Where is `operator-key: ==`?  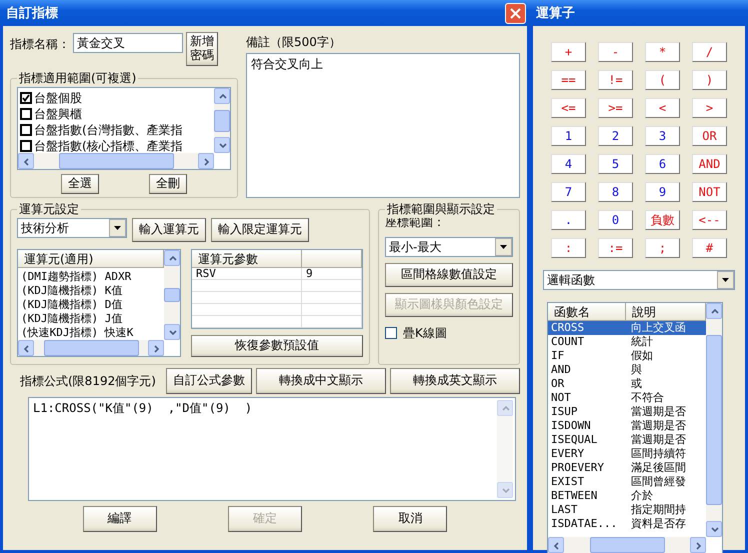 operator-key: == is located at coordinates (568, 80).